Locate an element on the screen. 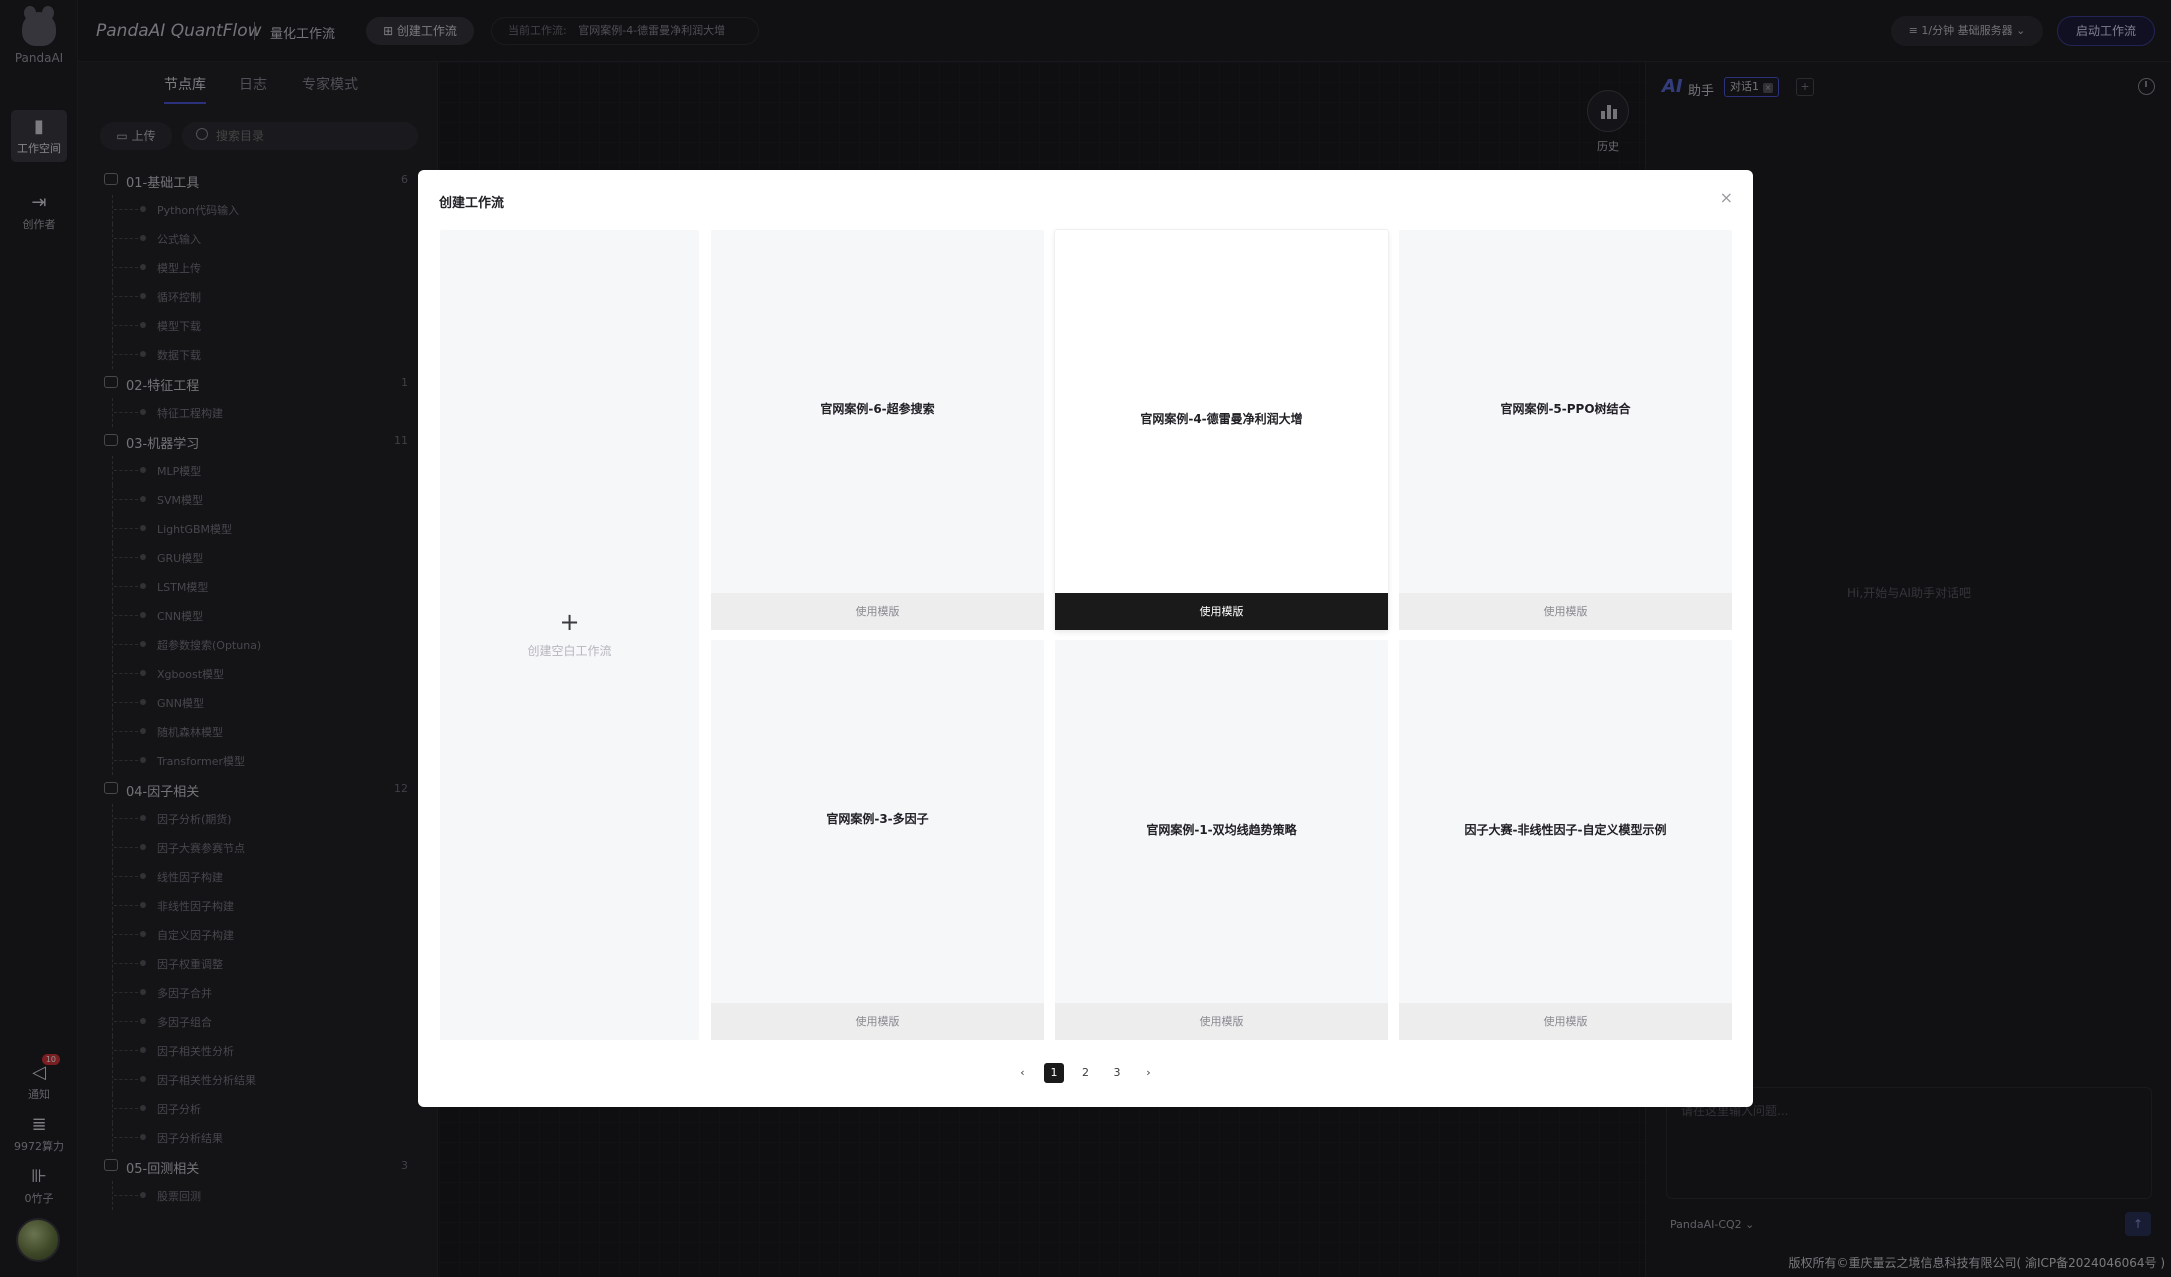  template-name: 官网案例-4-德雷曼净利润大增 is located at coordinates (1221, 419).